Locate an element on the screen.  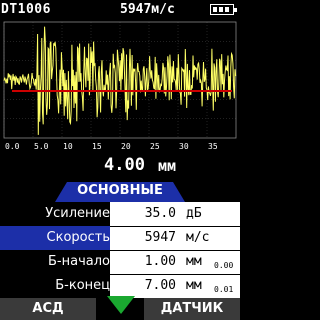
param-label: Б-конец is located at coordinates (55, 286).